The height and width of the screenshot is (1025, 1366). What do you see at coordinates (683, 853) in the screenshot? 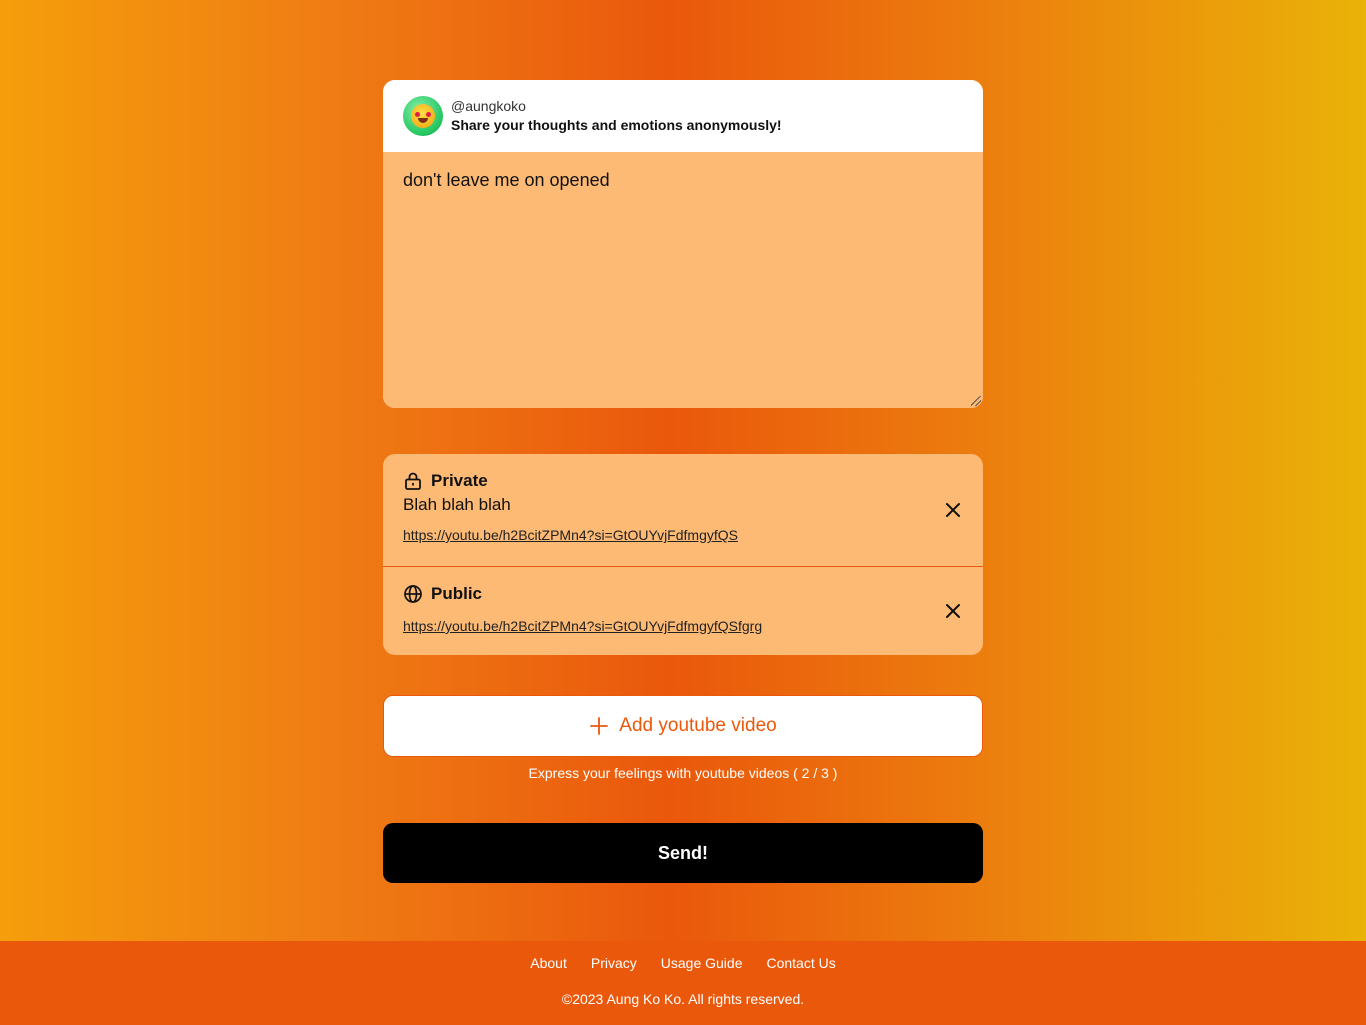
I see `send-button: Send!` at bounding box center [683, 853].